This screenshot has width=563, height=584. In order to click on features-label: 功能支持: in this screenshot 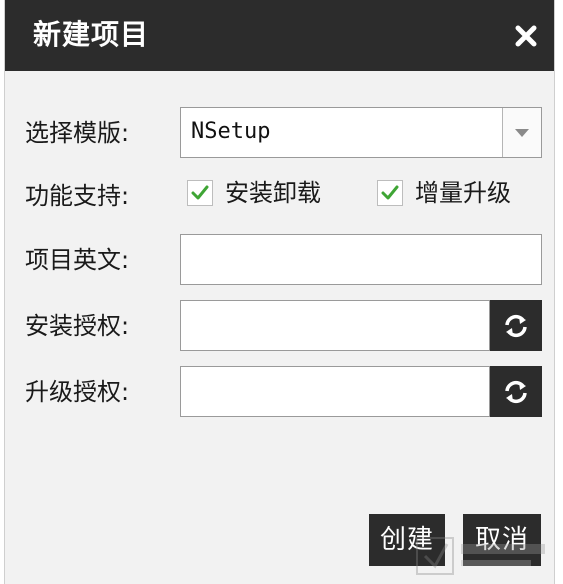, I will do `click(77, 196)`.